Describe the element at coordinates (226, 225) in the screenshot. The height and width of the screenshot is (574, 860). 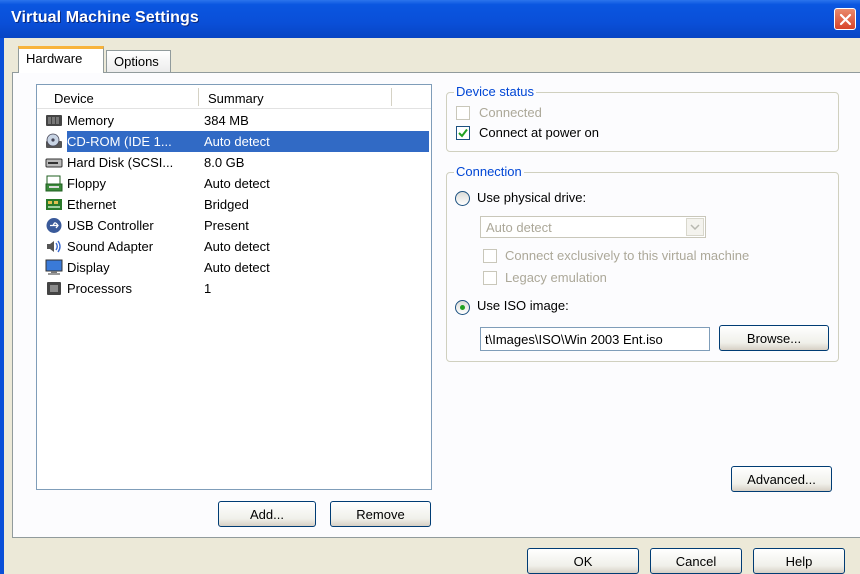
I see `device-summary: Present` at that location.